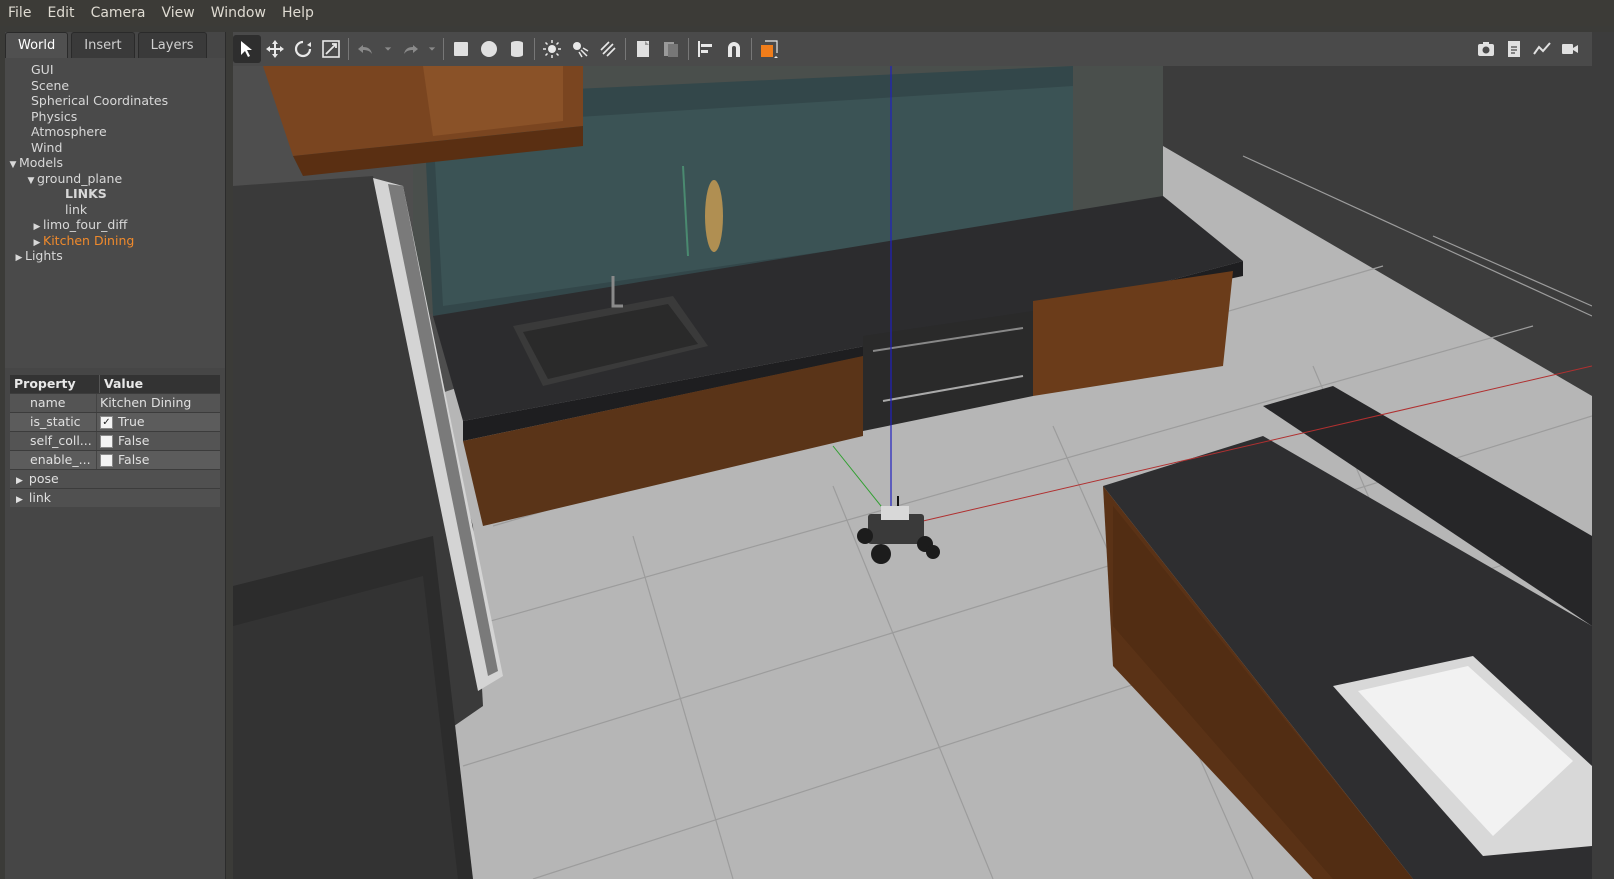 The height and width of the screenshot is (879, 1614). Describe the element at coordinates (85, 224) in the screenshot. I see `tree-item-label: limo_four_diff` at that location.